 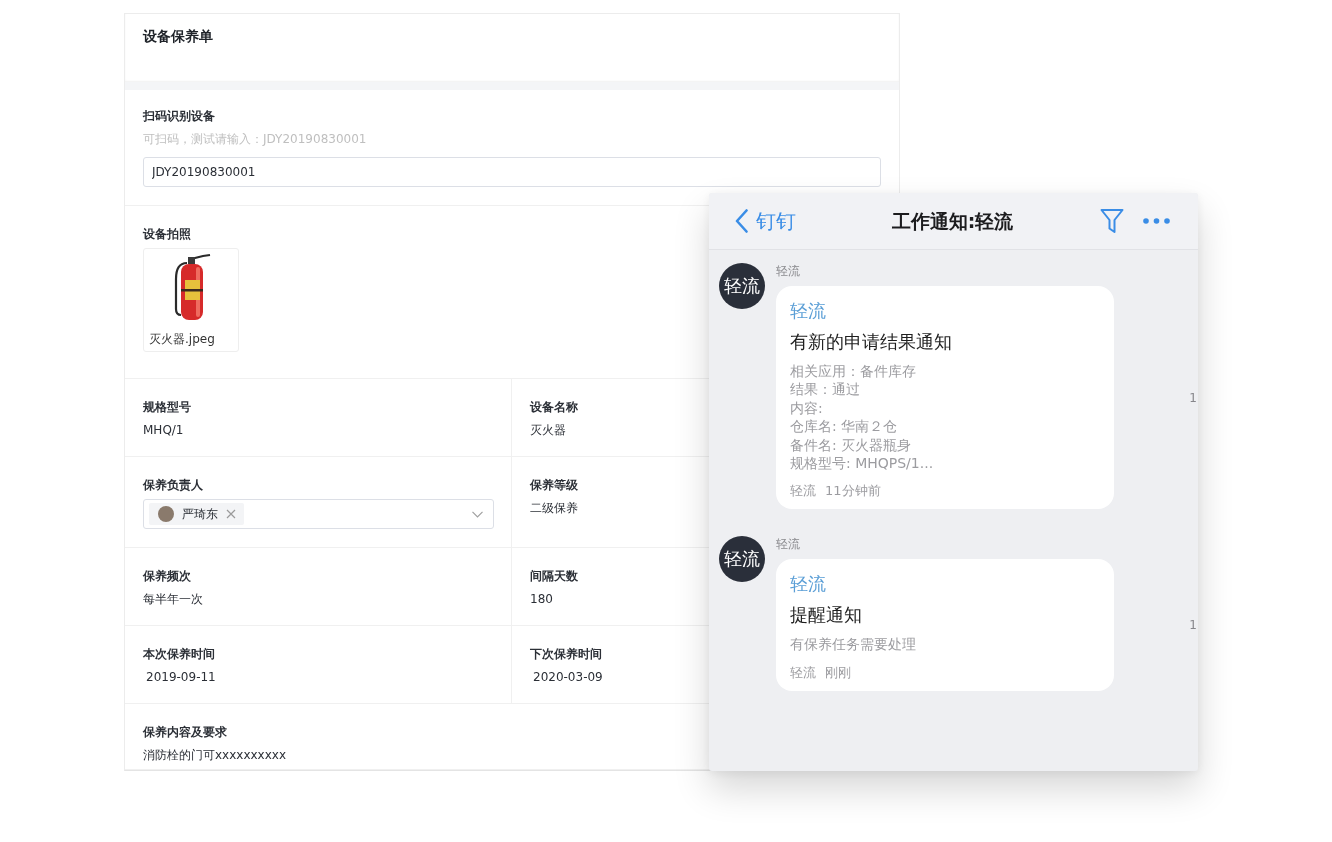 I want to click on field-label: 扫码识别设备, so click(x=179, y=116).